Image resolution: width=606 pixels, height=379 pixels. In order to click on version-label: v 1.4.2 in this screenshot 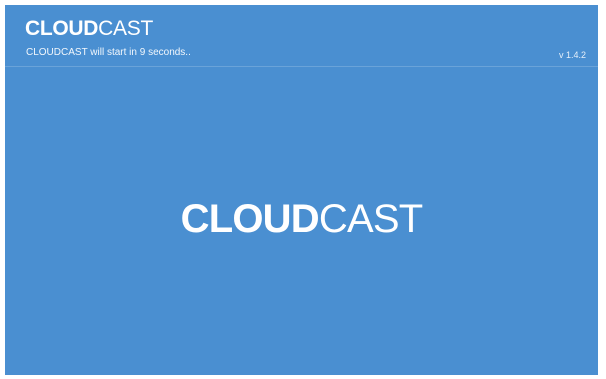, I will do `click(572, 55)`.